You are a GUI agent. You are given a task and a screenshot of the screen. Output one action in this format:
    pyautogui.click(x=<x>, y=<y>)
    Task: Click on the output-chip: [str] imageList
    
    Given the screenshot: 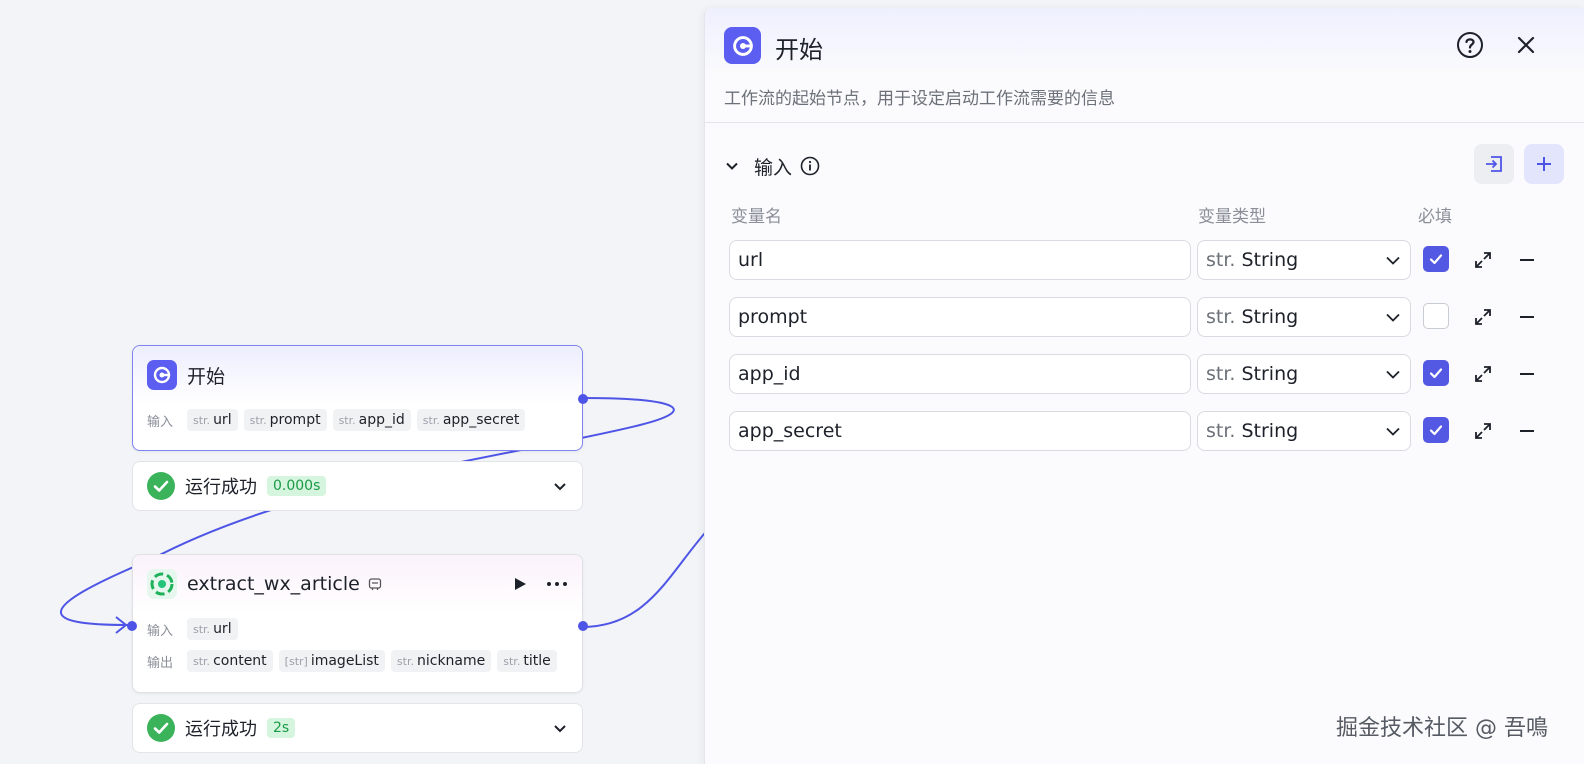 What is the action you would take?
    pyautogui.click(x=331, y=661)
    